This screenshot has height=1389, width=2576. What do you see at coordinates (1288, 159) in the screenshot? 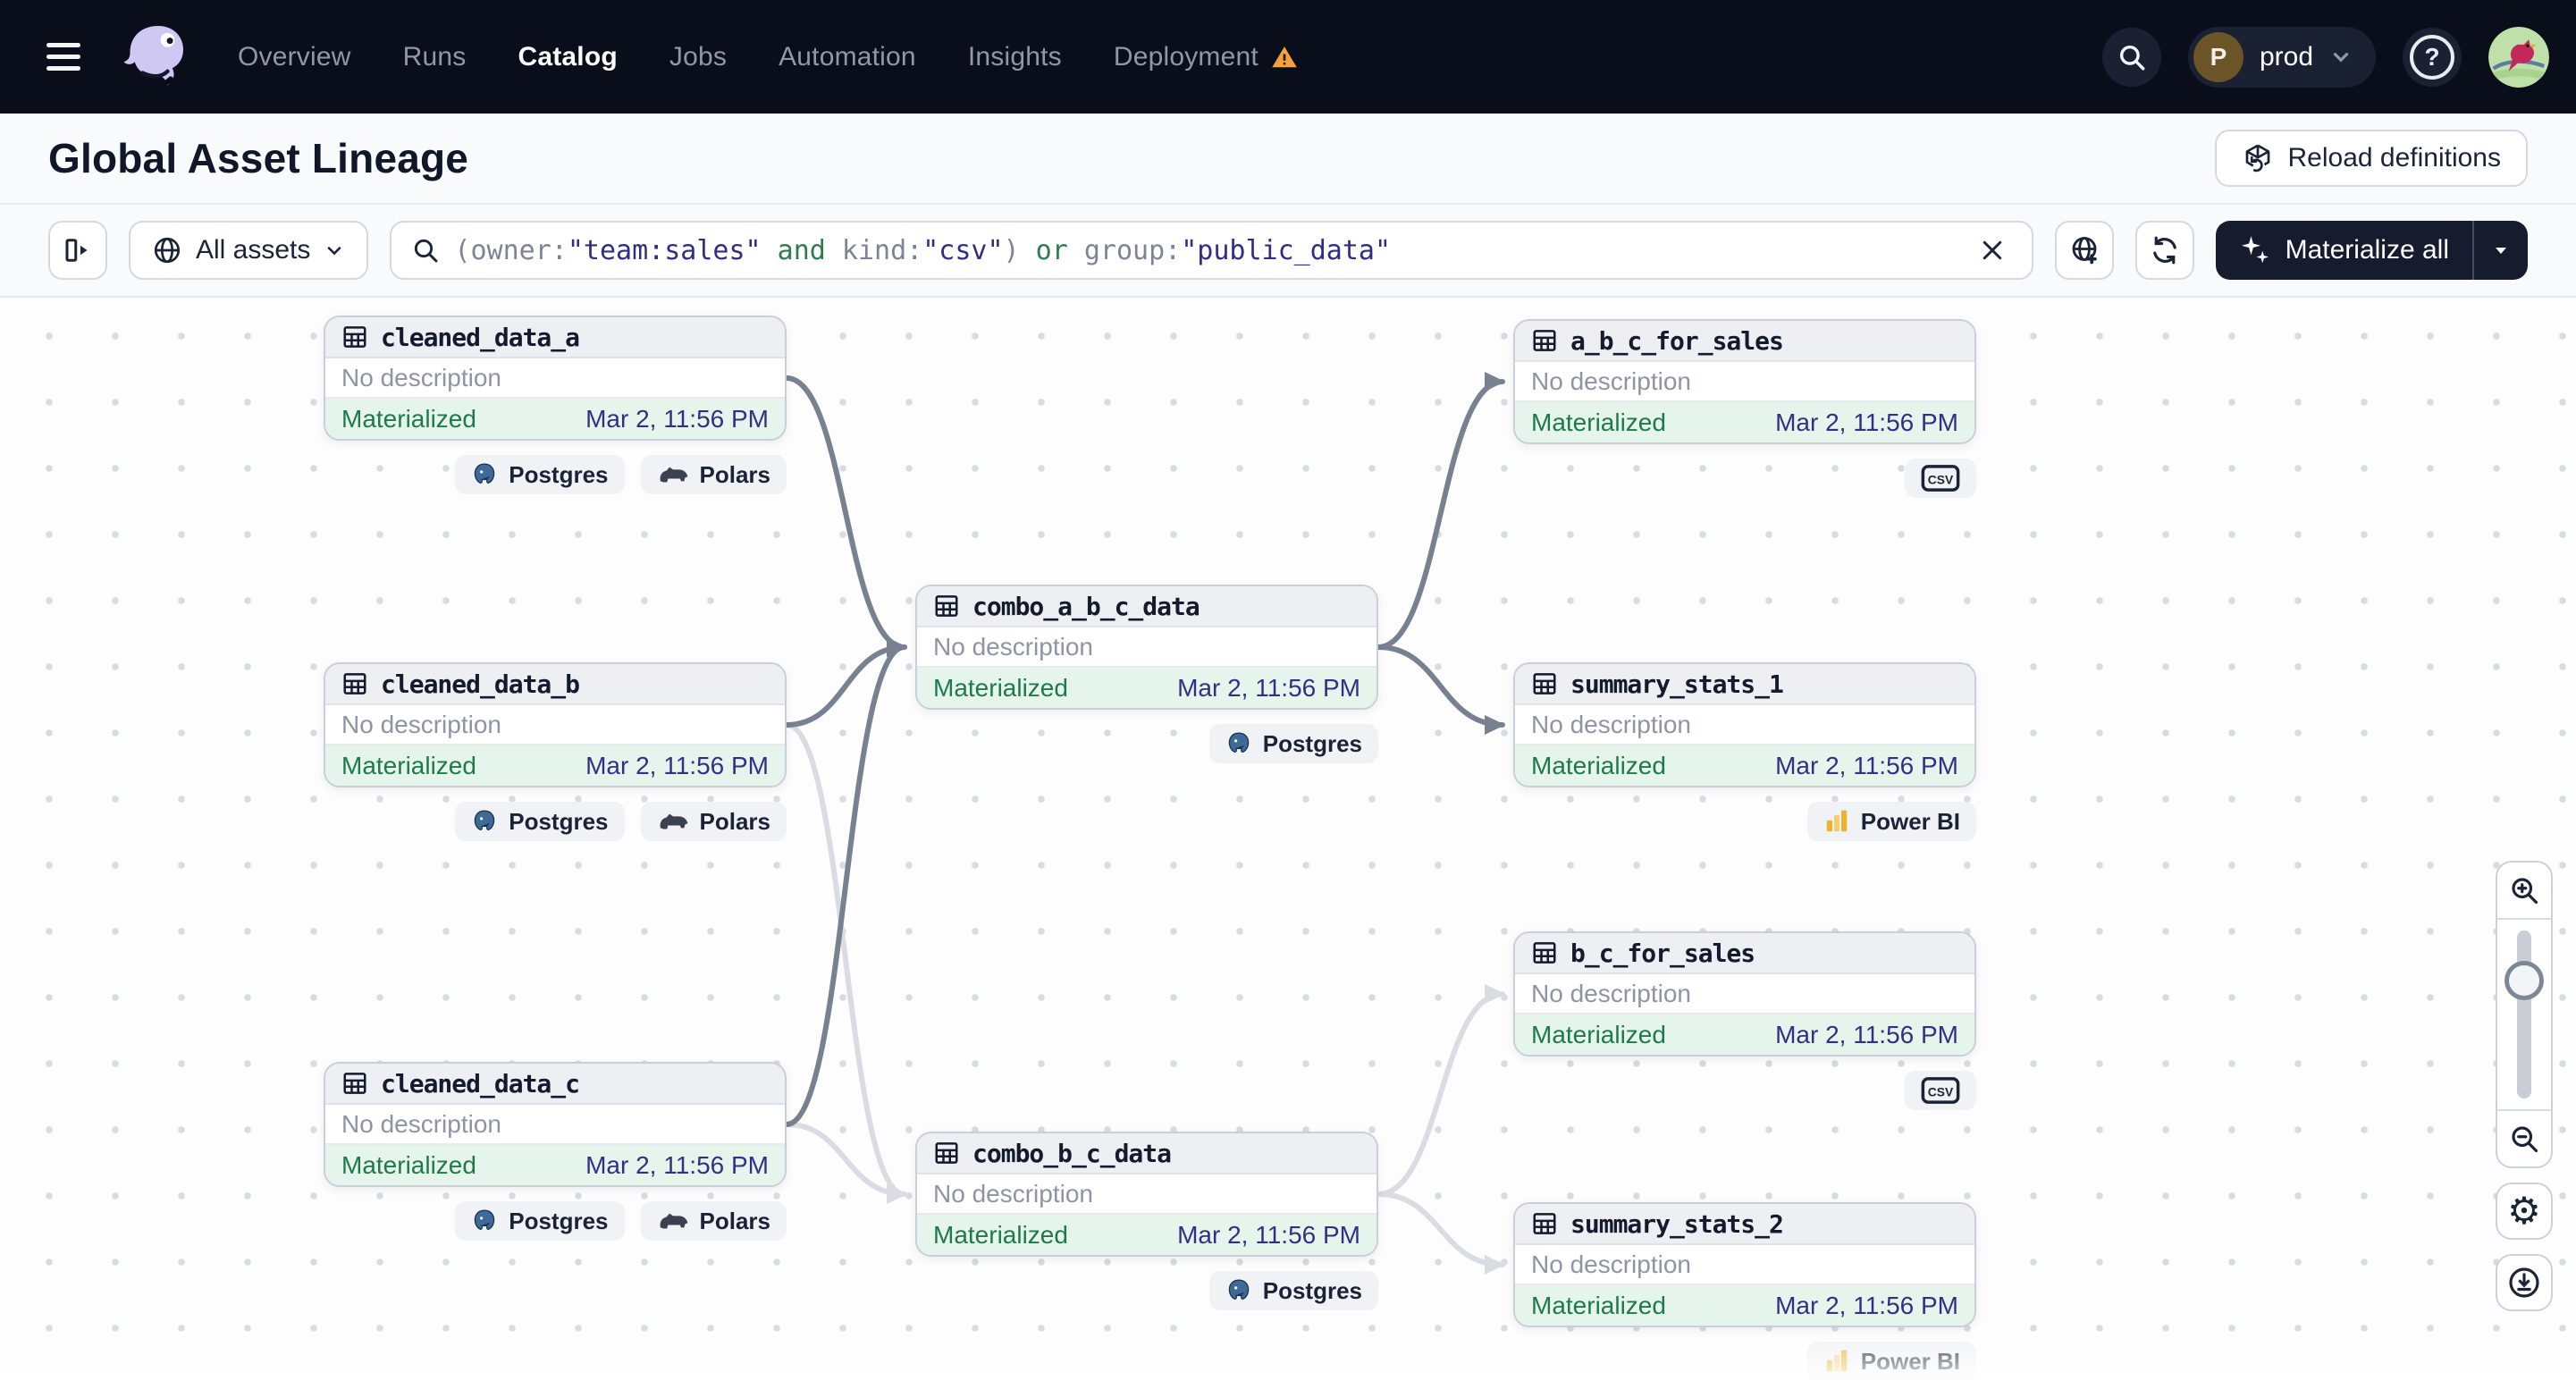
I see `page-header: Global Asset Lineage Reload definitions` at bounding box center [1288, 159].